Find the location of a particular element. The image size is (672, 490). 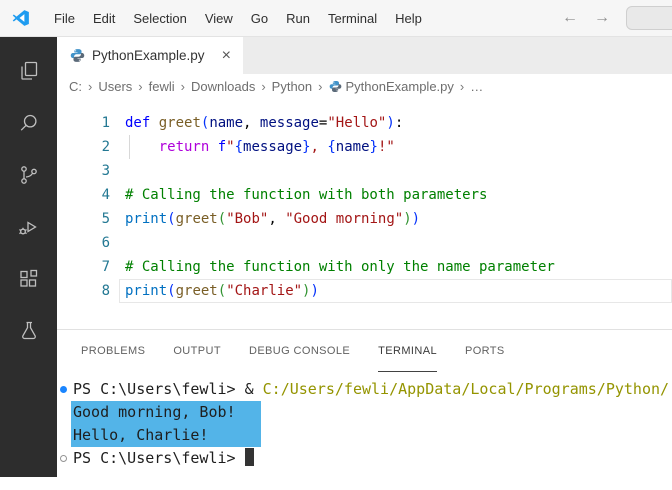

breadcrumb-item: C: is located at coordinates (75, 86).